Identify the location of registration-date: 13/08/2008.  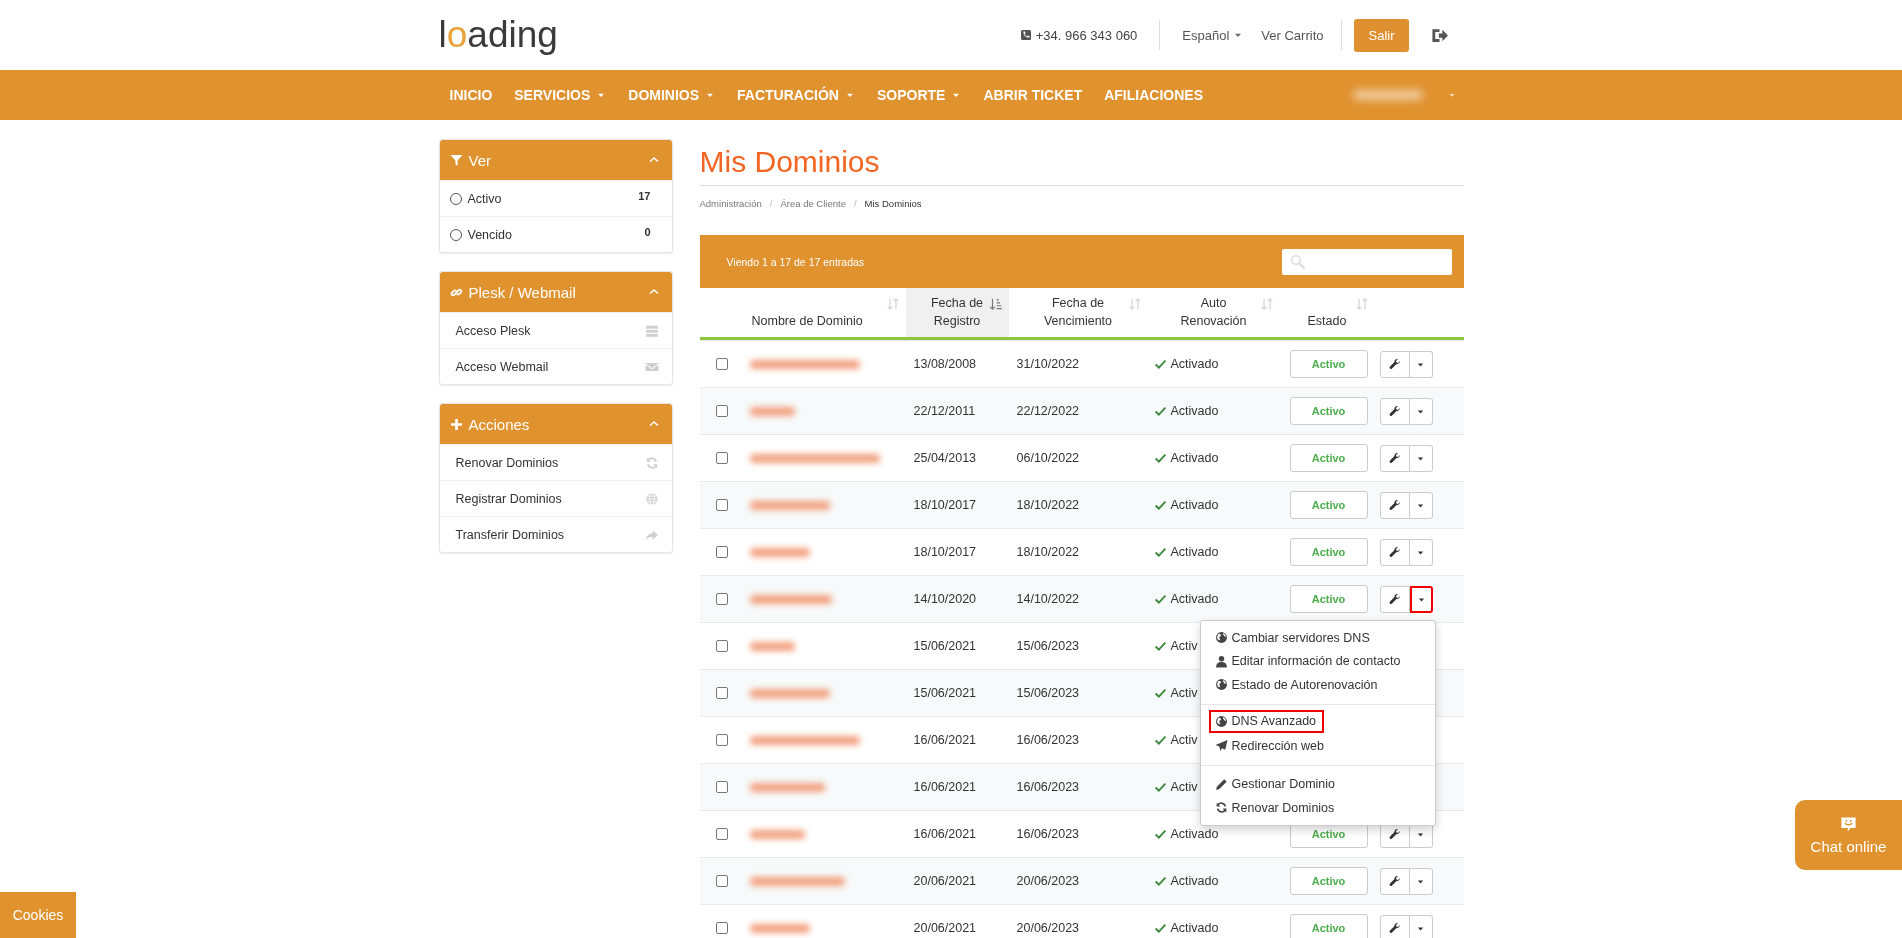
(945, 364).